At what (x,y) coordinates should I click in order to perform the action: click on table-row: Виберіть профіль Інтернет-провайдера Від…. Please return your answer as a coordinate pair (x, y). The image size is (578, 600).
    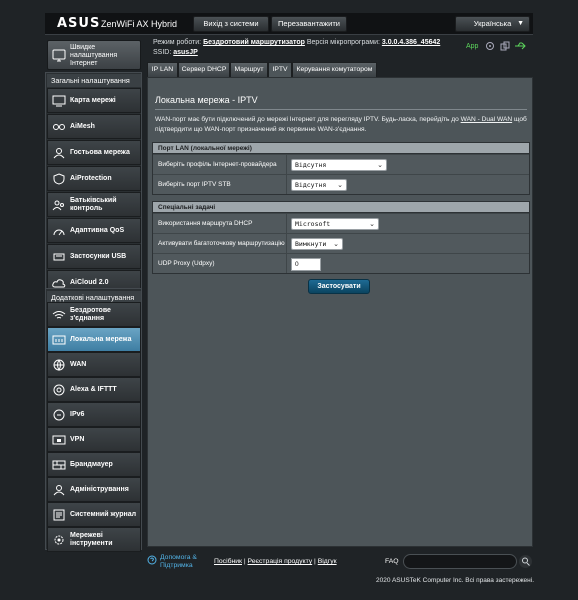
    Looking at the image, I should click on (341, 164).